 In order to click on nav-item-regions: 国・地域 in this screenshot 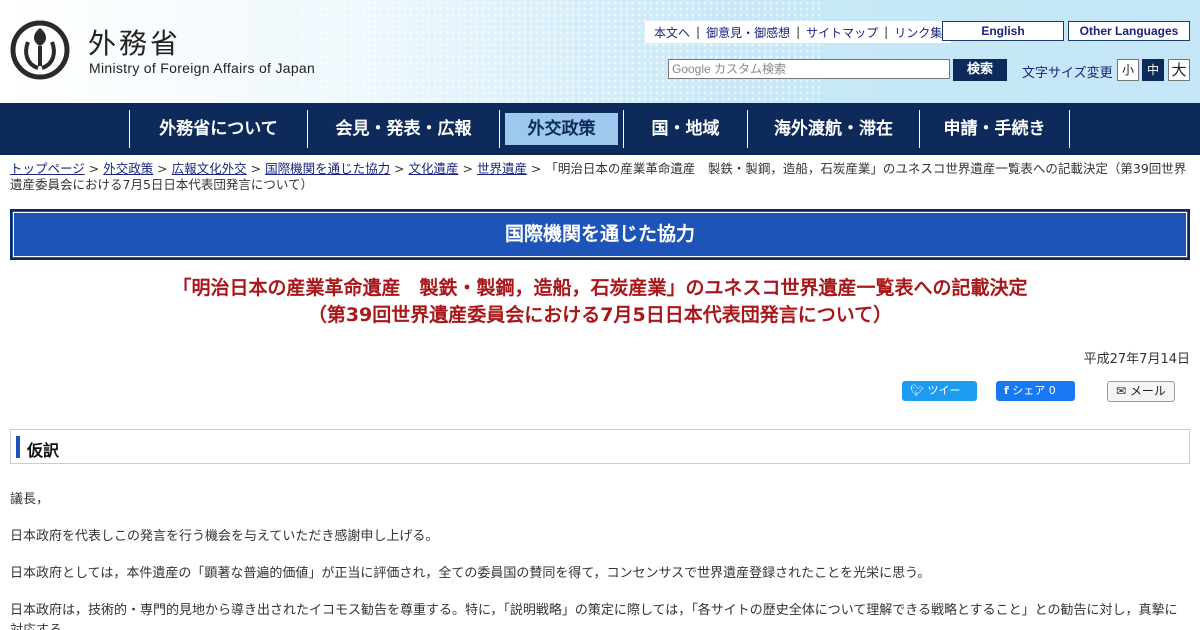, I will do `click(686, 129)`.